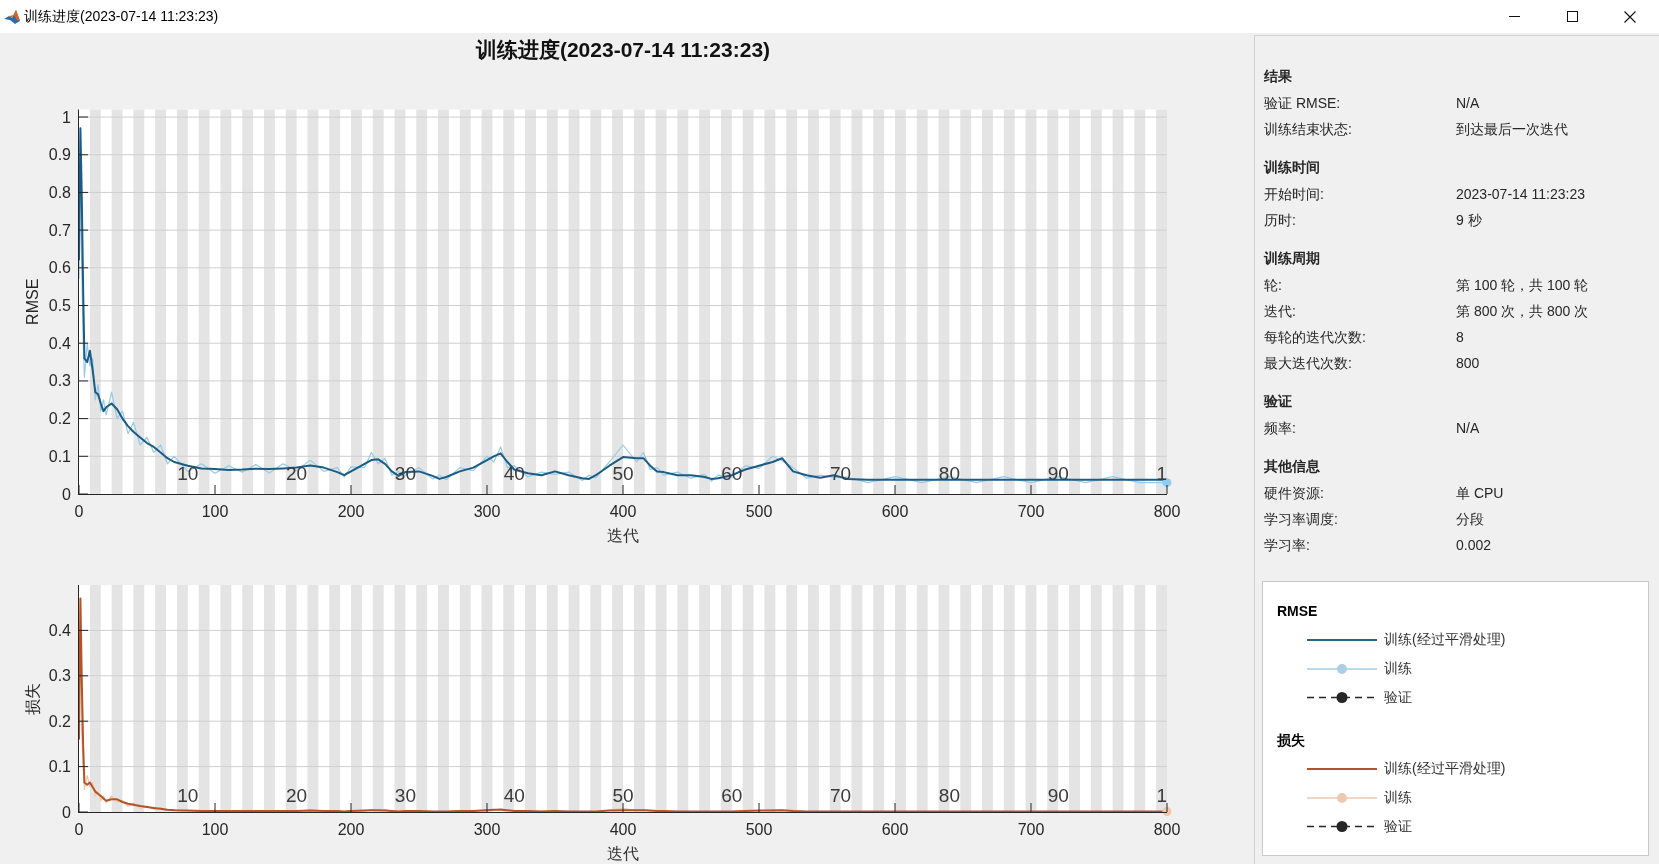 The image size is (1659, 864). I want to click on app-logo-icon, so click(12, 16).